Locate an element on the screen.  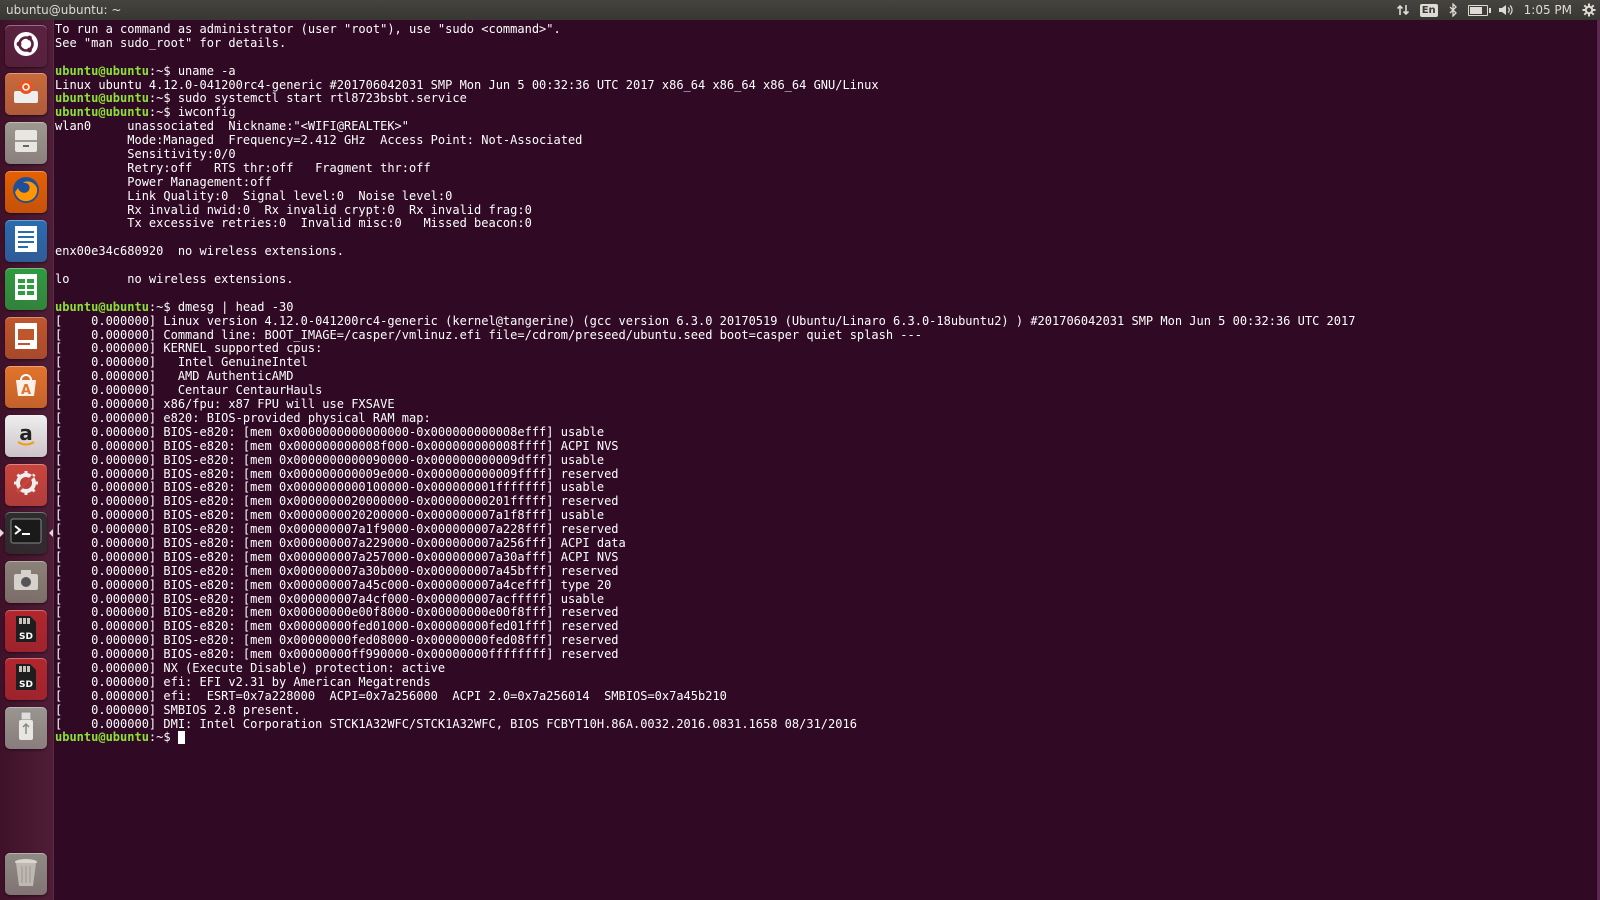
sd-card-icon: SD is located at coordinates (26, 631).